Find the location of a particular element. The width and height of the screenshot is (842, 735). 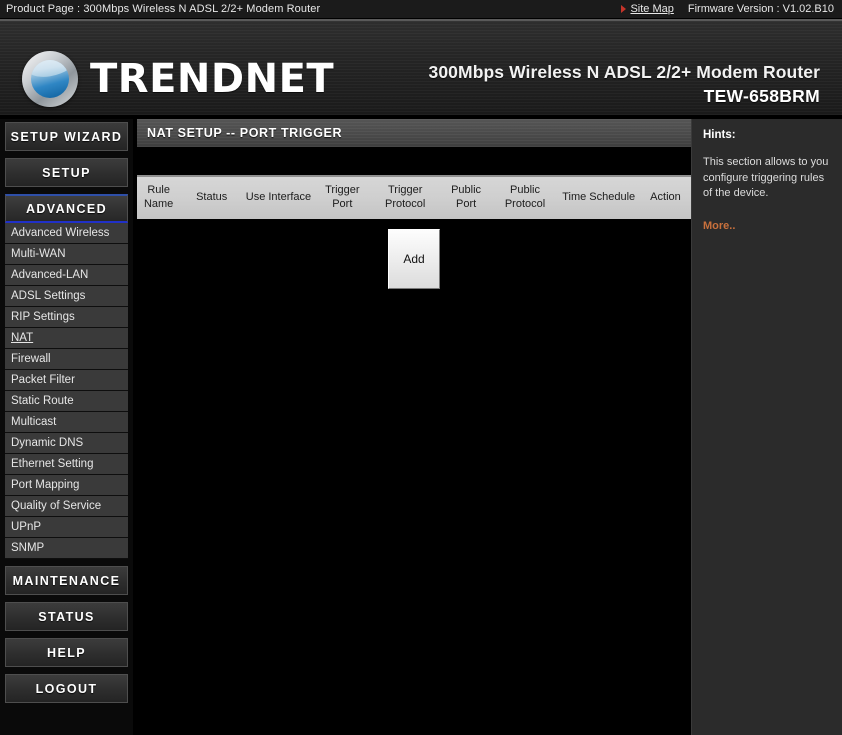

sidebar-subitem-label: Static Route is located at coordinates (42, 401).